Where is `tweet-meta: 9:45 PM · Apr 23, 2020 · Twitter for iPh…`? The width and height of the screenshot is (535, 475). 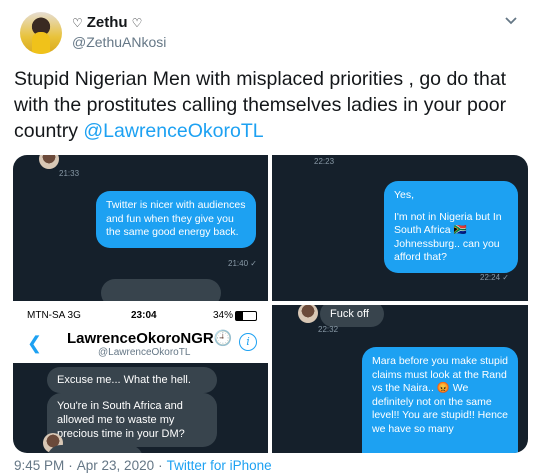
tweet-meta: 9:45 PM · Apr 23, 2020 · Twitter for iPh… is located at coordinates (143, 465).